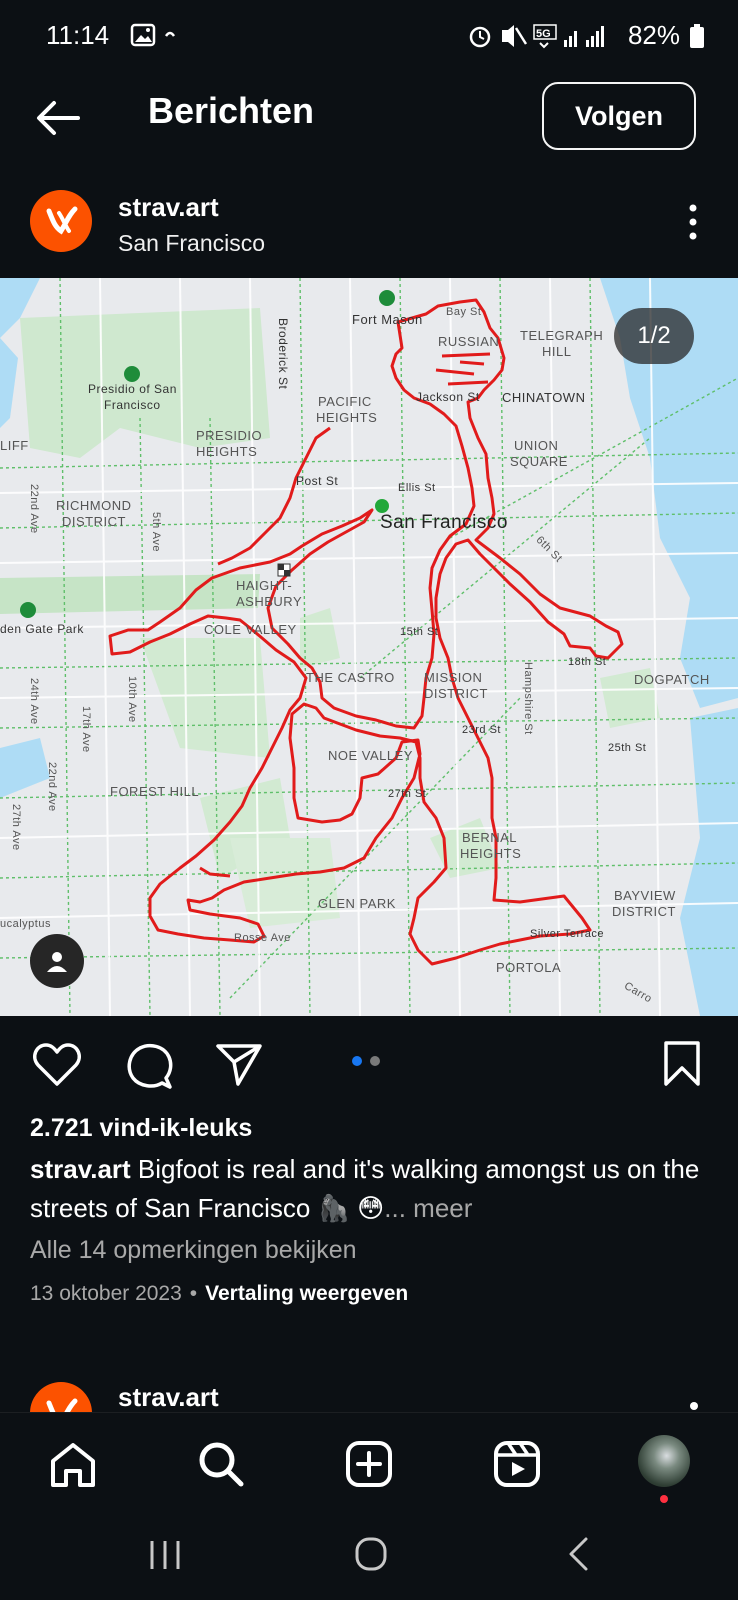 Image resolution: width=738 pixels, height=1600 pixels. What do you see at coordinates (132, 405) in the screenshot?
I see `map-label: Francisco` at bounding box center [132, 405].